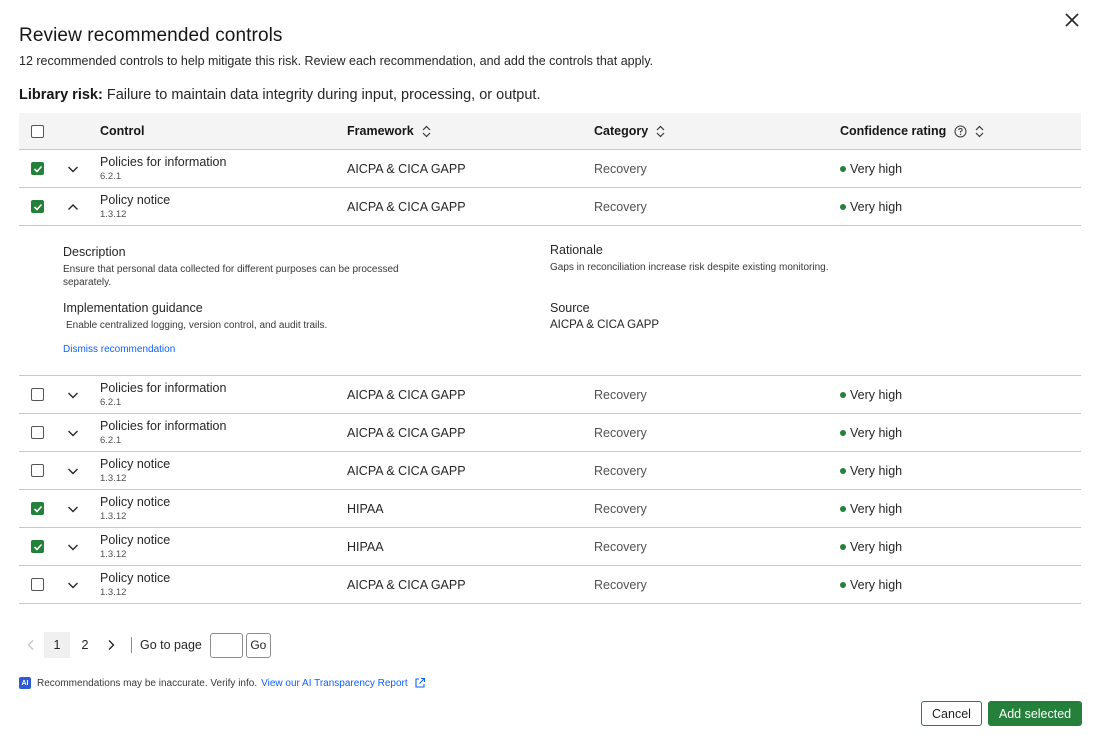  I want to click on header-confidence: Confidence rating, so click(912, 131).